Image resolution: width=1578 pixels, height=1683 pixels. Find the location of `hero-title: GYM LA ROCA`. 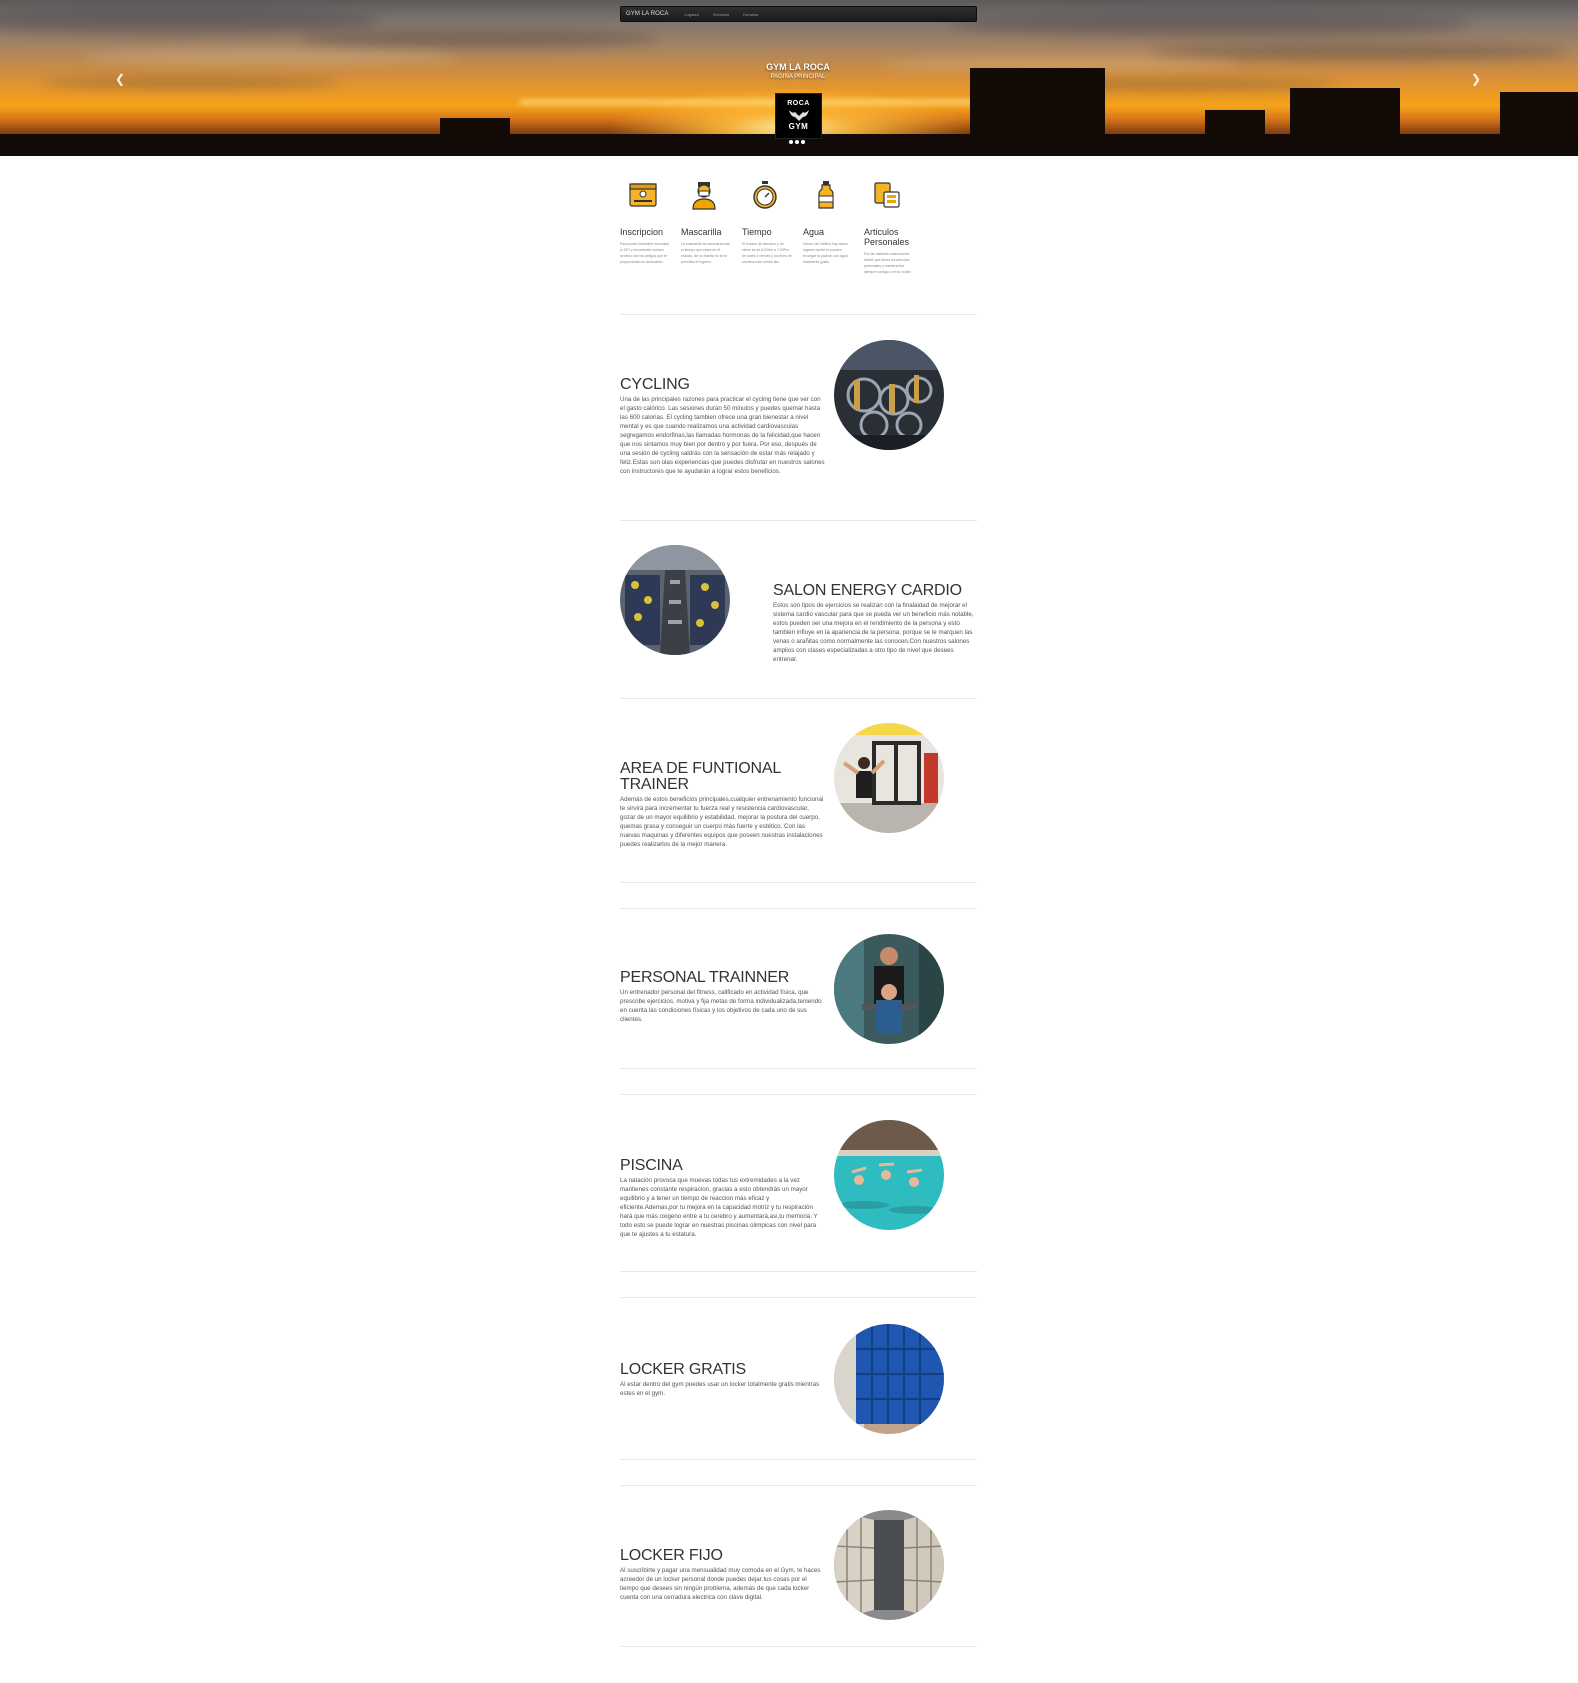

hero-title: GYM LA ROCA is located at coordinates (798, 67).